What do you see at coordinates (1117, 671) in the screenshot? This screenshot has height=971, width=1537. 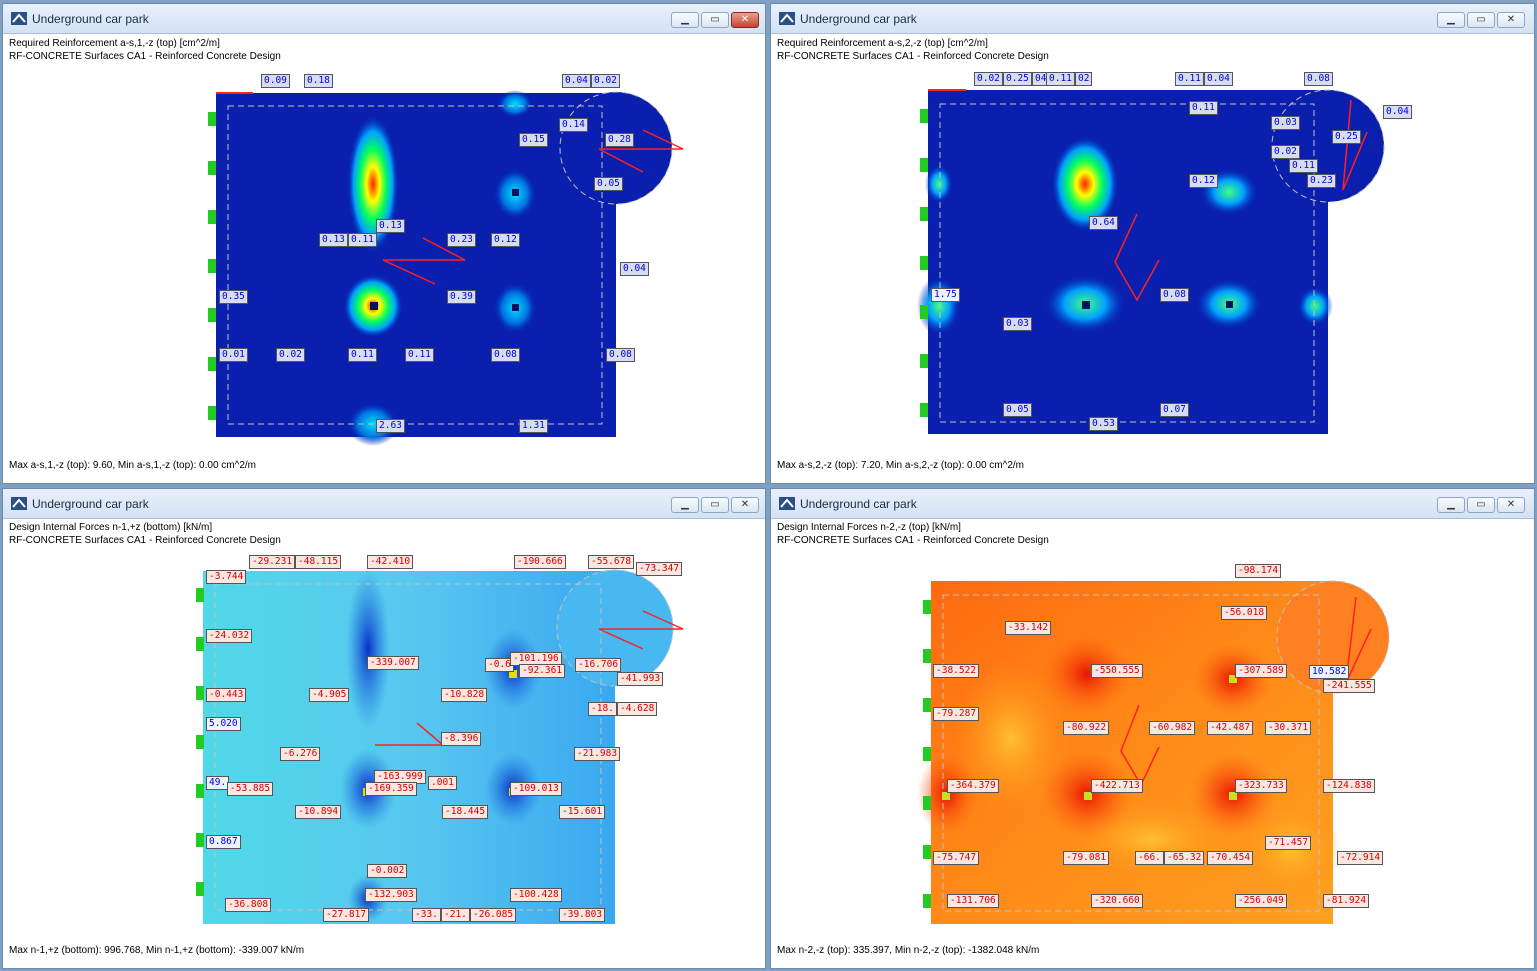 I see `value-label: -550.555` at bounding box center [1117, 671].